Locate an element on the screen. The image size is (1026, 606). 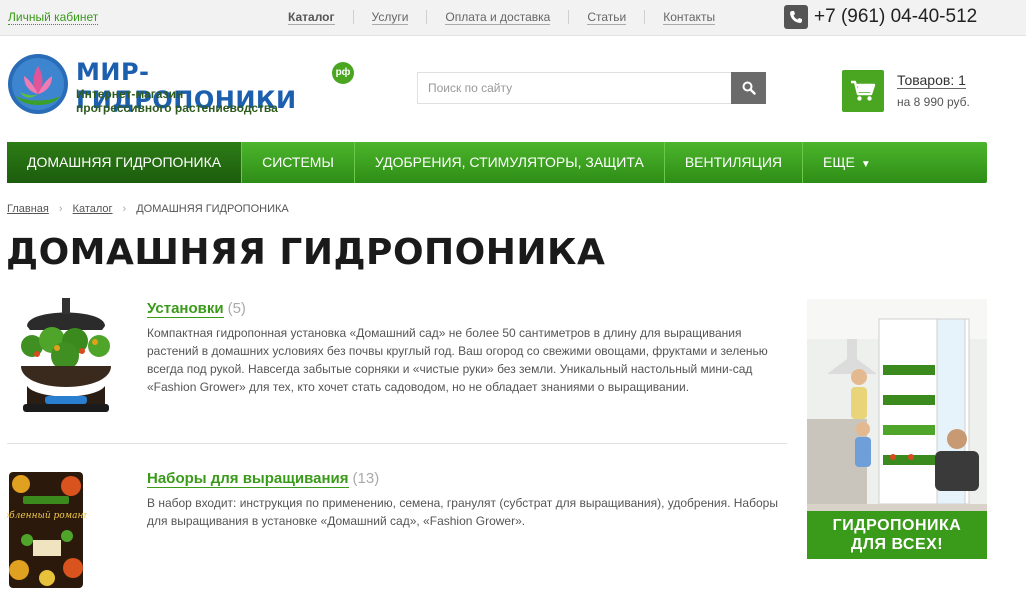
top-nav-catalog: Каталог is located at coordinates (311, 17).